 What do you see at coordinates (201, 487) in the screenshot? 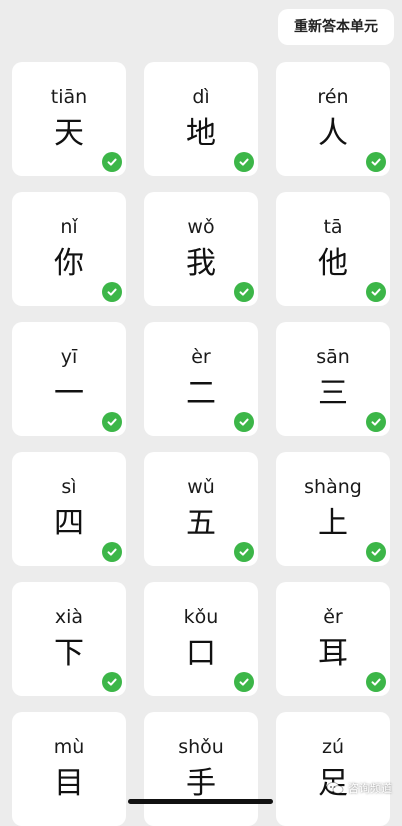
I see `pinyin-label: wǔ` at bounding box center [201, 487].